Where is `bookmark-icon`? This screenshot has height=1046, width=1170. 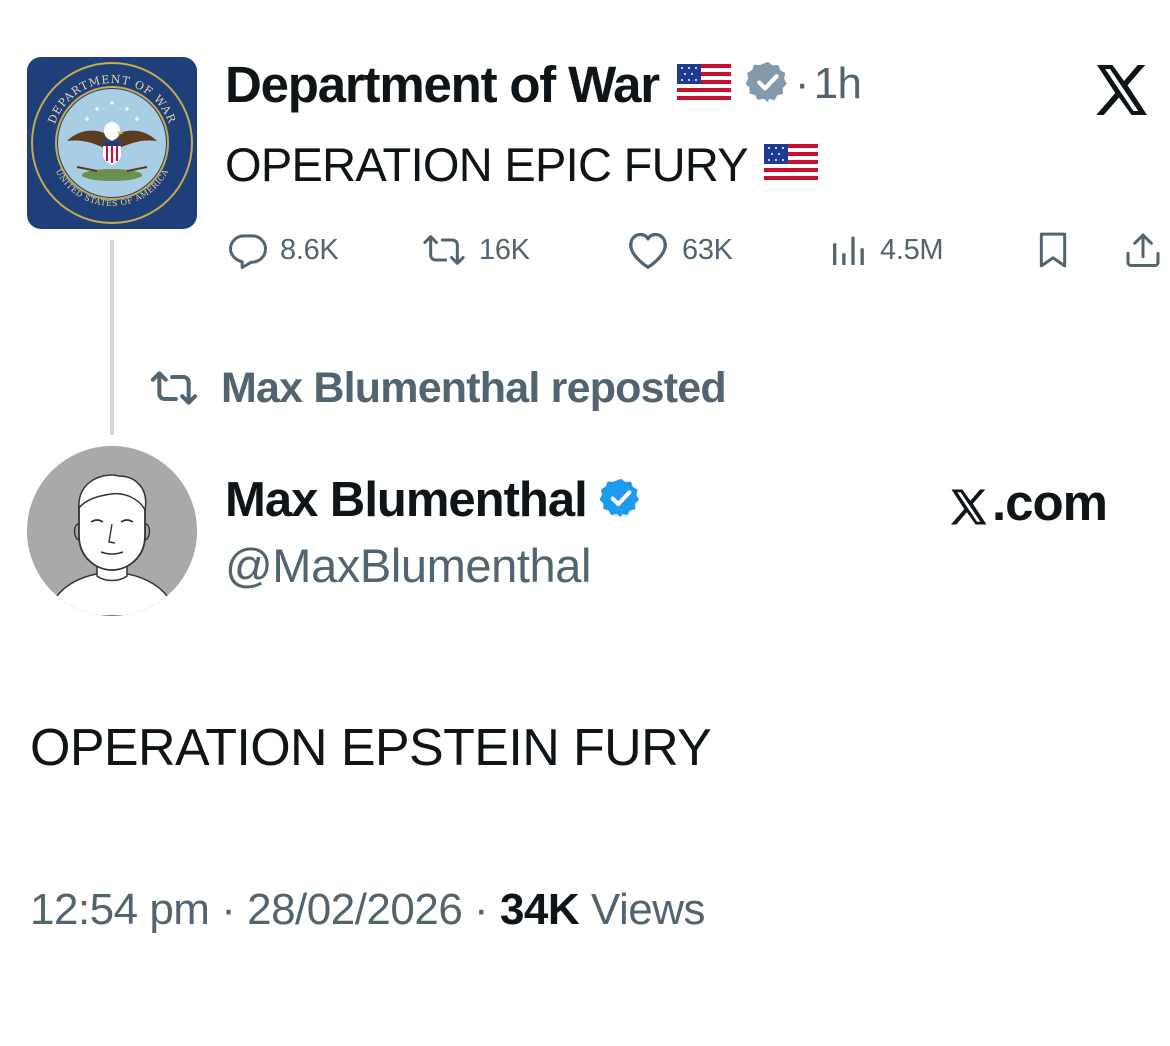
bookmark-icon is located at coordinates (1053, 250).